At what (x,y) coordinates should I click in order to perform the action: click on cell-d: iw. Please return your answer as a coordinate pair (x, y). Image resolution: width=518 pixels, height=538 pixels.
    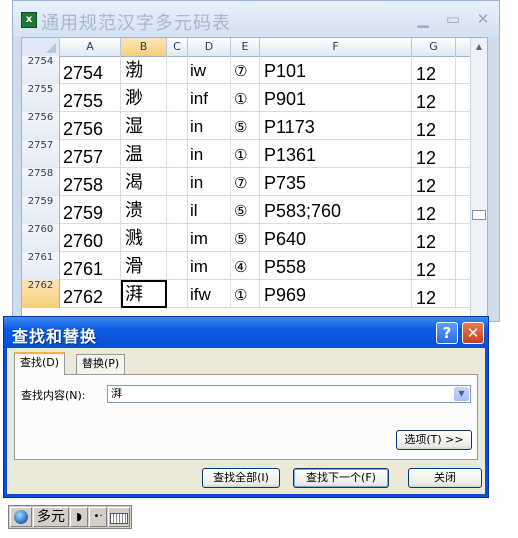
    Looking at the image, I should click on (209, 70).